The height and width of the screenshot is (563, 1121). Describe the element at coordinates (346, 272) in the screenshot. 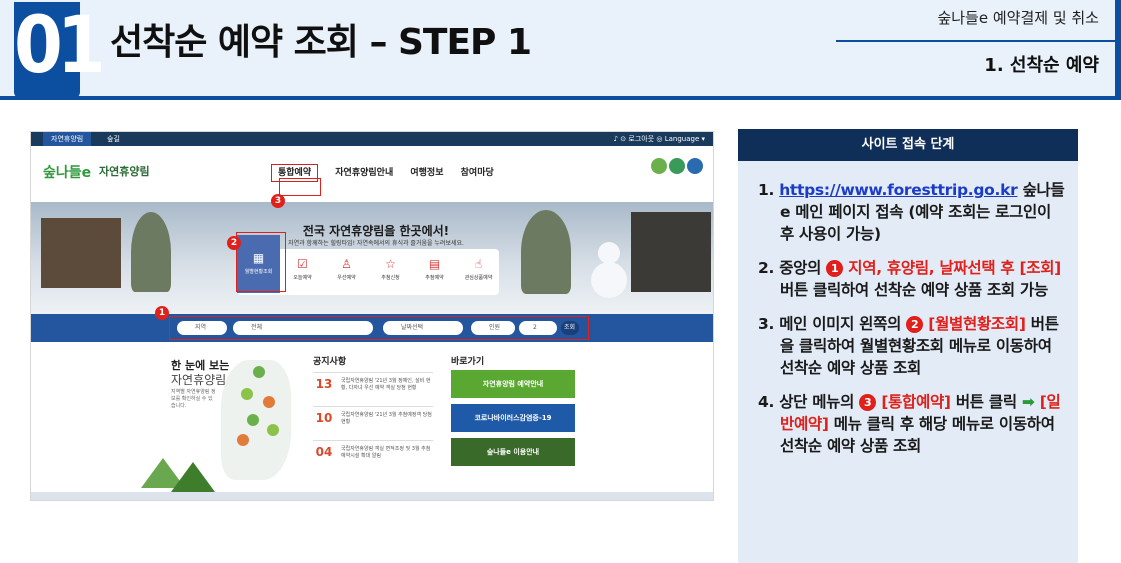

I see `quick-priority: ♙ 우선예약` at that location.